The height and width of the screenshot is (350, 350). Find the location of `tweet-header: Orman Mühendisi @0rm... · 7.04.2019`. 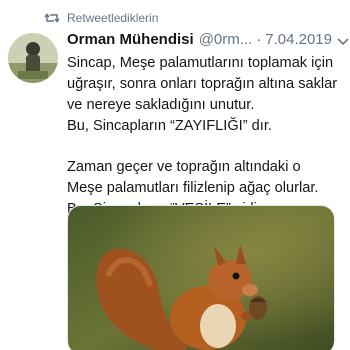

tweet-header: Orman Mühendisi @0rm... · 7.04.2019 is located at coordinates (207, 40).